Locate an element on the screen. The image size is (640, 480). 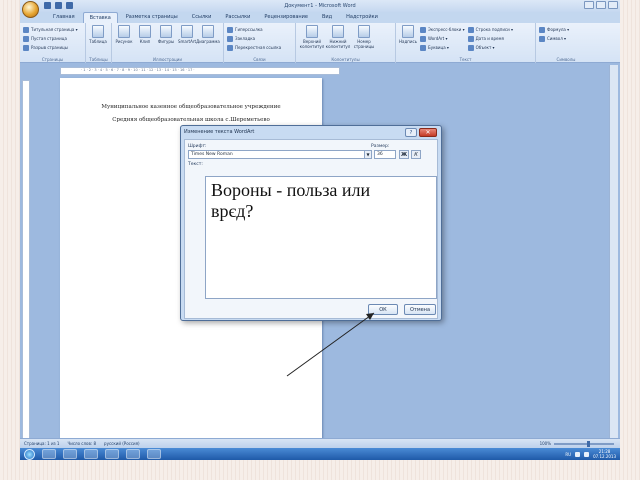
quick-parts-button: Экспресс-блоки ▾ is located at coordinates (442, 29).